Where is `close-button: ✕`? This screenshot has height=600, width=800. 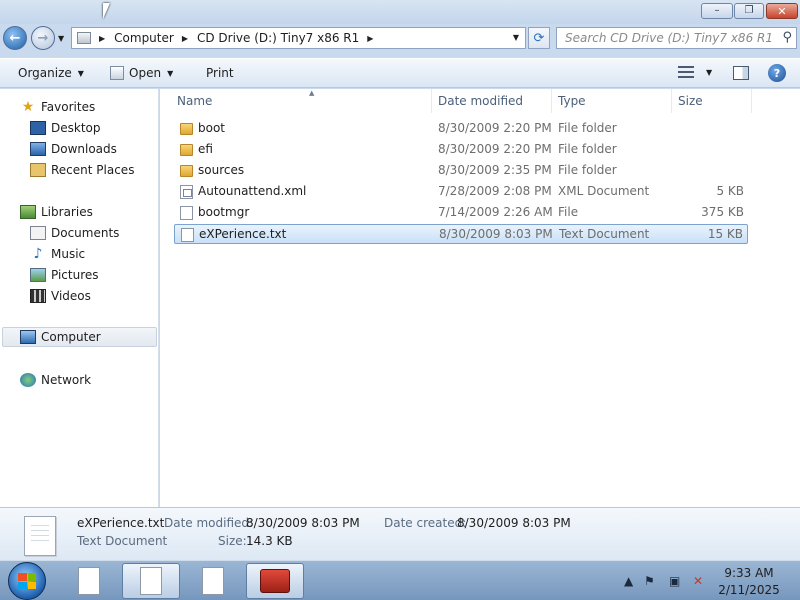 close-button: ✕ is located at coordinates (782, 11).